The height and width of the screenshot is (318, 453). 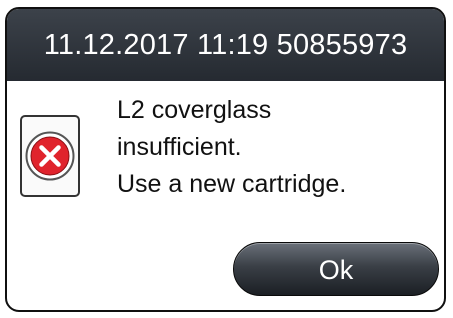 I want to click on error-icon-frame, so click(x=50, y=156).